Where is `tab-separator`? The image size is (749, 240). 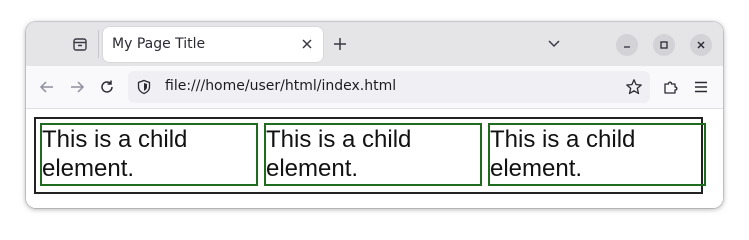
tab-separator is located at coordinates (98, 44).